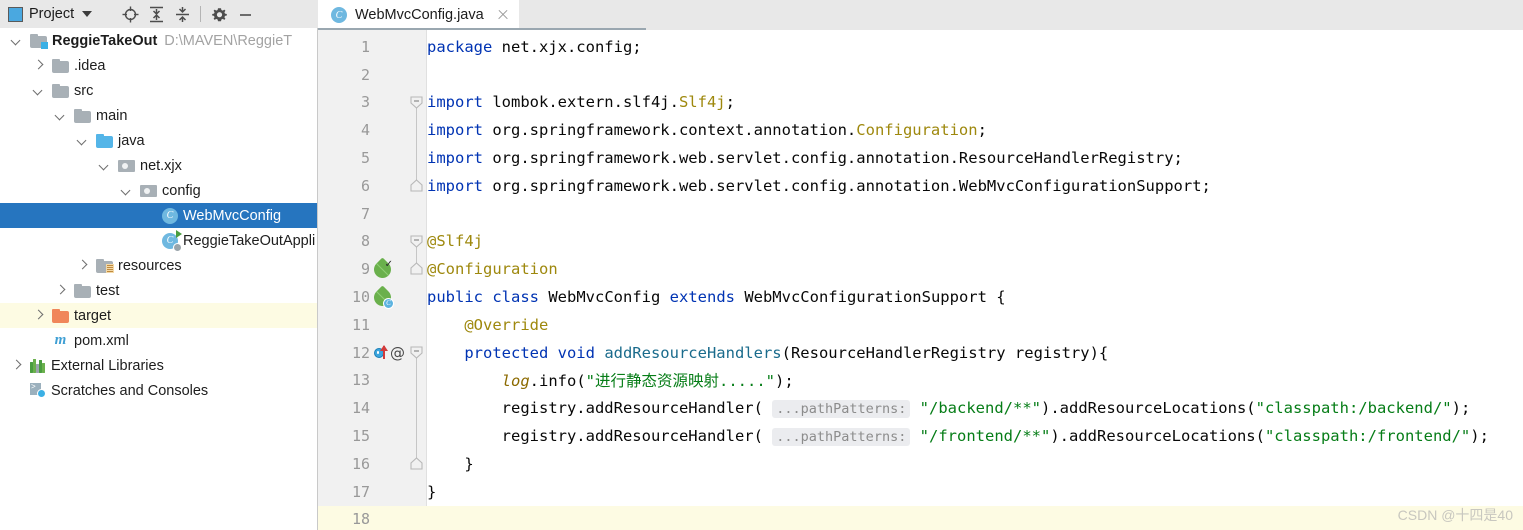  What do you see at coordinates (581, 102) in the screenshot?
I see `code-line-text: import lombok.extern.slf4j.Slf4j;` at bounding box center [581, 102].